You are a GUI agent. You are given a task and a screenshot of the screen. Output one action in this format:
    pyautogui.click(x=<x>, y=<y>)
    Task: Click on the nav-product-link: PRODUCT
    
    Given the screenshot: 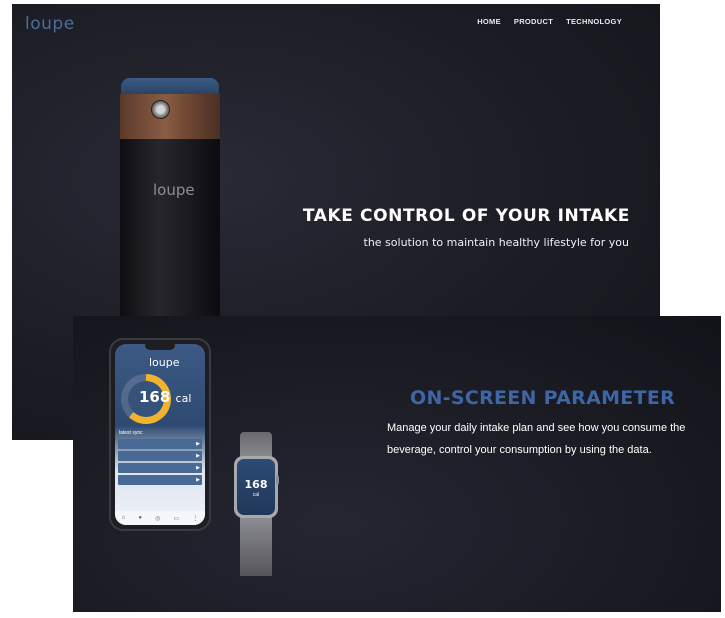 What is the action you would take?
    pyautogui.click(x=533, y=21)
    